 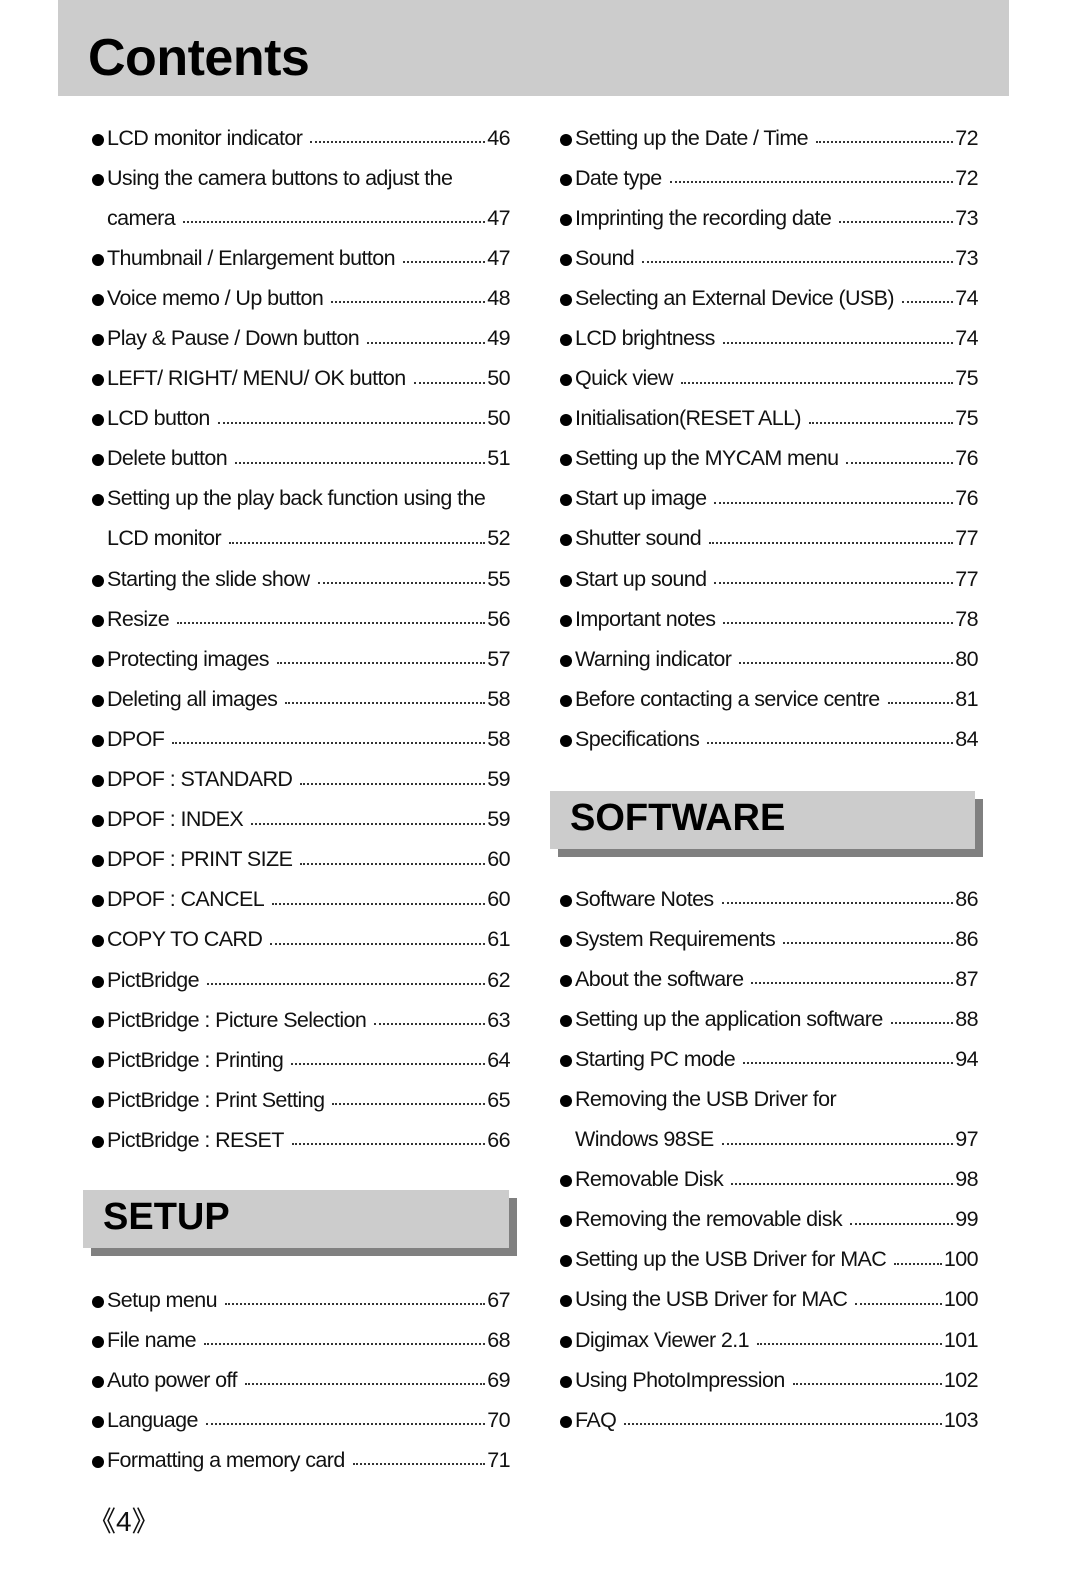 I want to click on toc-entry: Using PhotoImpression 102, so click(x=769, y=1380).